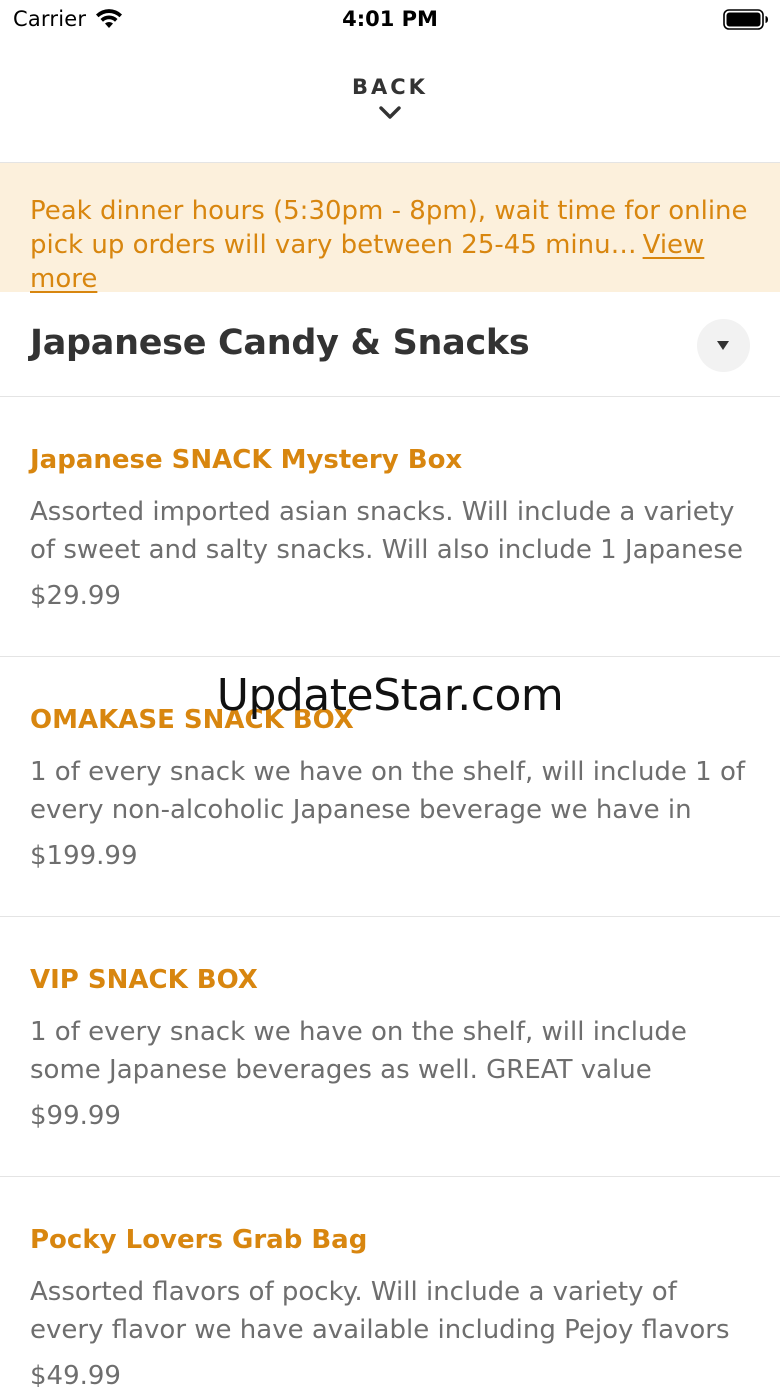 The image size is (780, 1387). What do you see at coordinates (199, 1240) in the screenshot?
I see `product-name: Pocky Lovers Grab Bag` at bounding box center [199, 1240].